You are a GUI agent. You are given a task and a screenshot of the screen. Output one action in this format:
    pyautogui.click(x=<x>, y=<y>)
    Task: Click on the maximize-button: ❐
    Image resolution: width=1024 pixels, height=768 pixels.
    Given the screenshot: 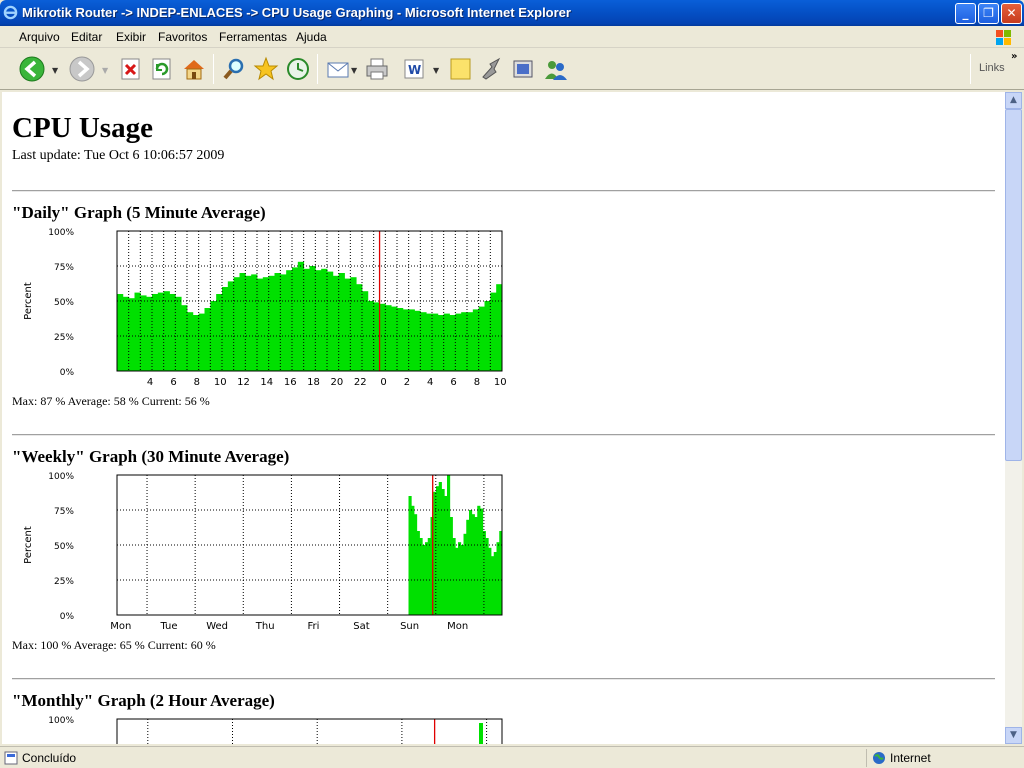 What is the action you would take?
    pyautogui.click(x=988, y=13)
    